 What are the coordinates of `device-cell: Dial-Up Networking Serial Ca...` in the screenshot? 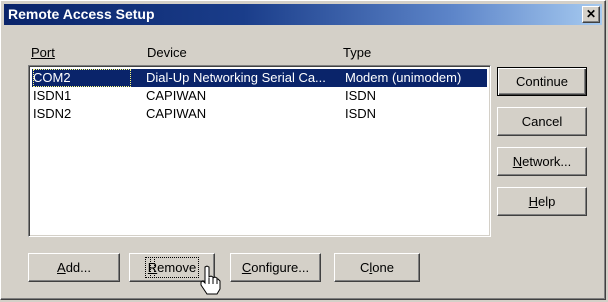 It's located at (236, 77).